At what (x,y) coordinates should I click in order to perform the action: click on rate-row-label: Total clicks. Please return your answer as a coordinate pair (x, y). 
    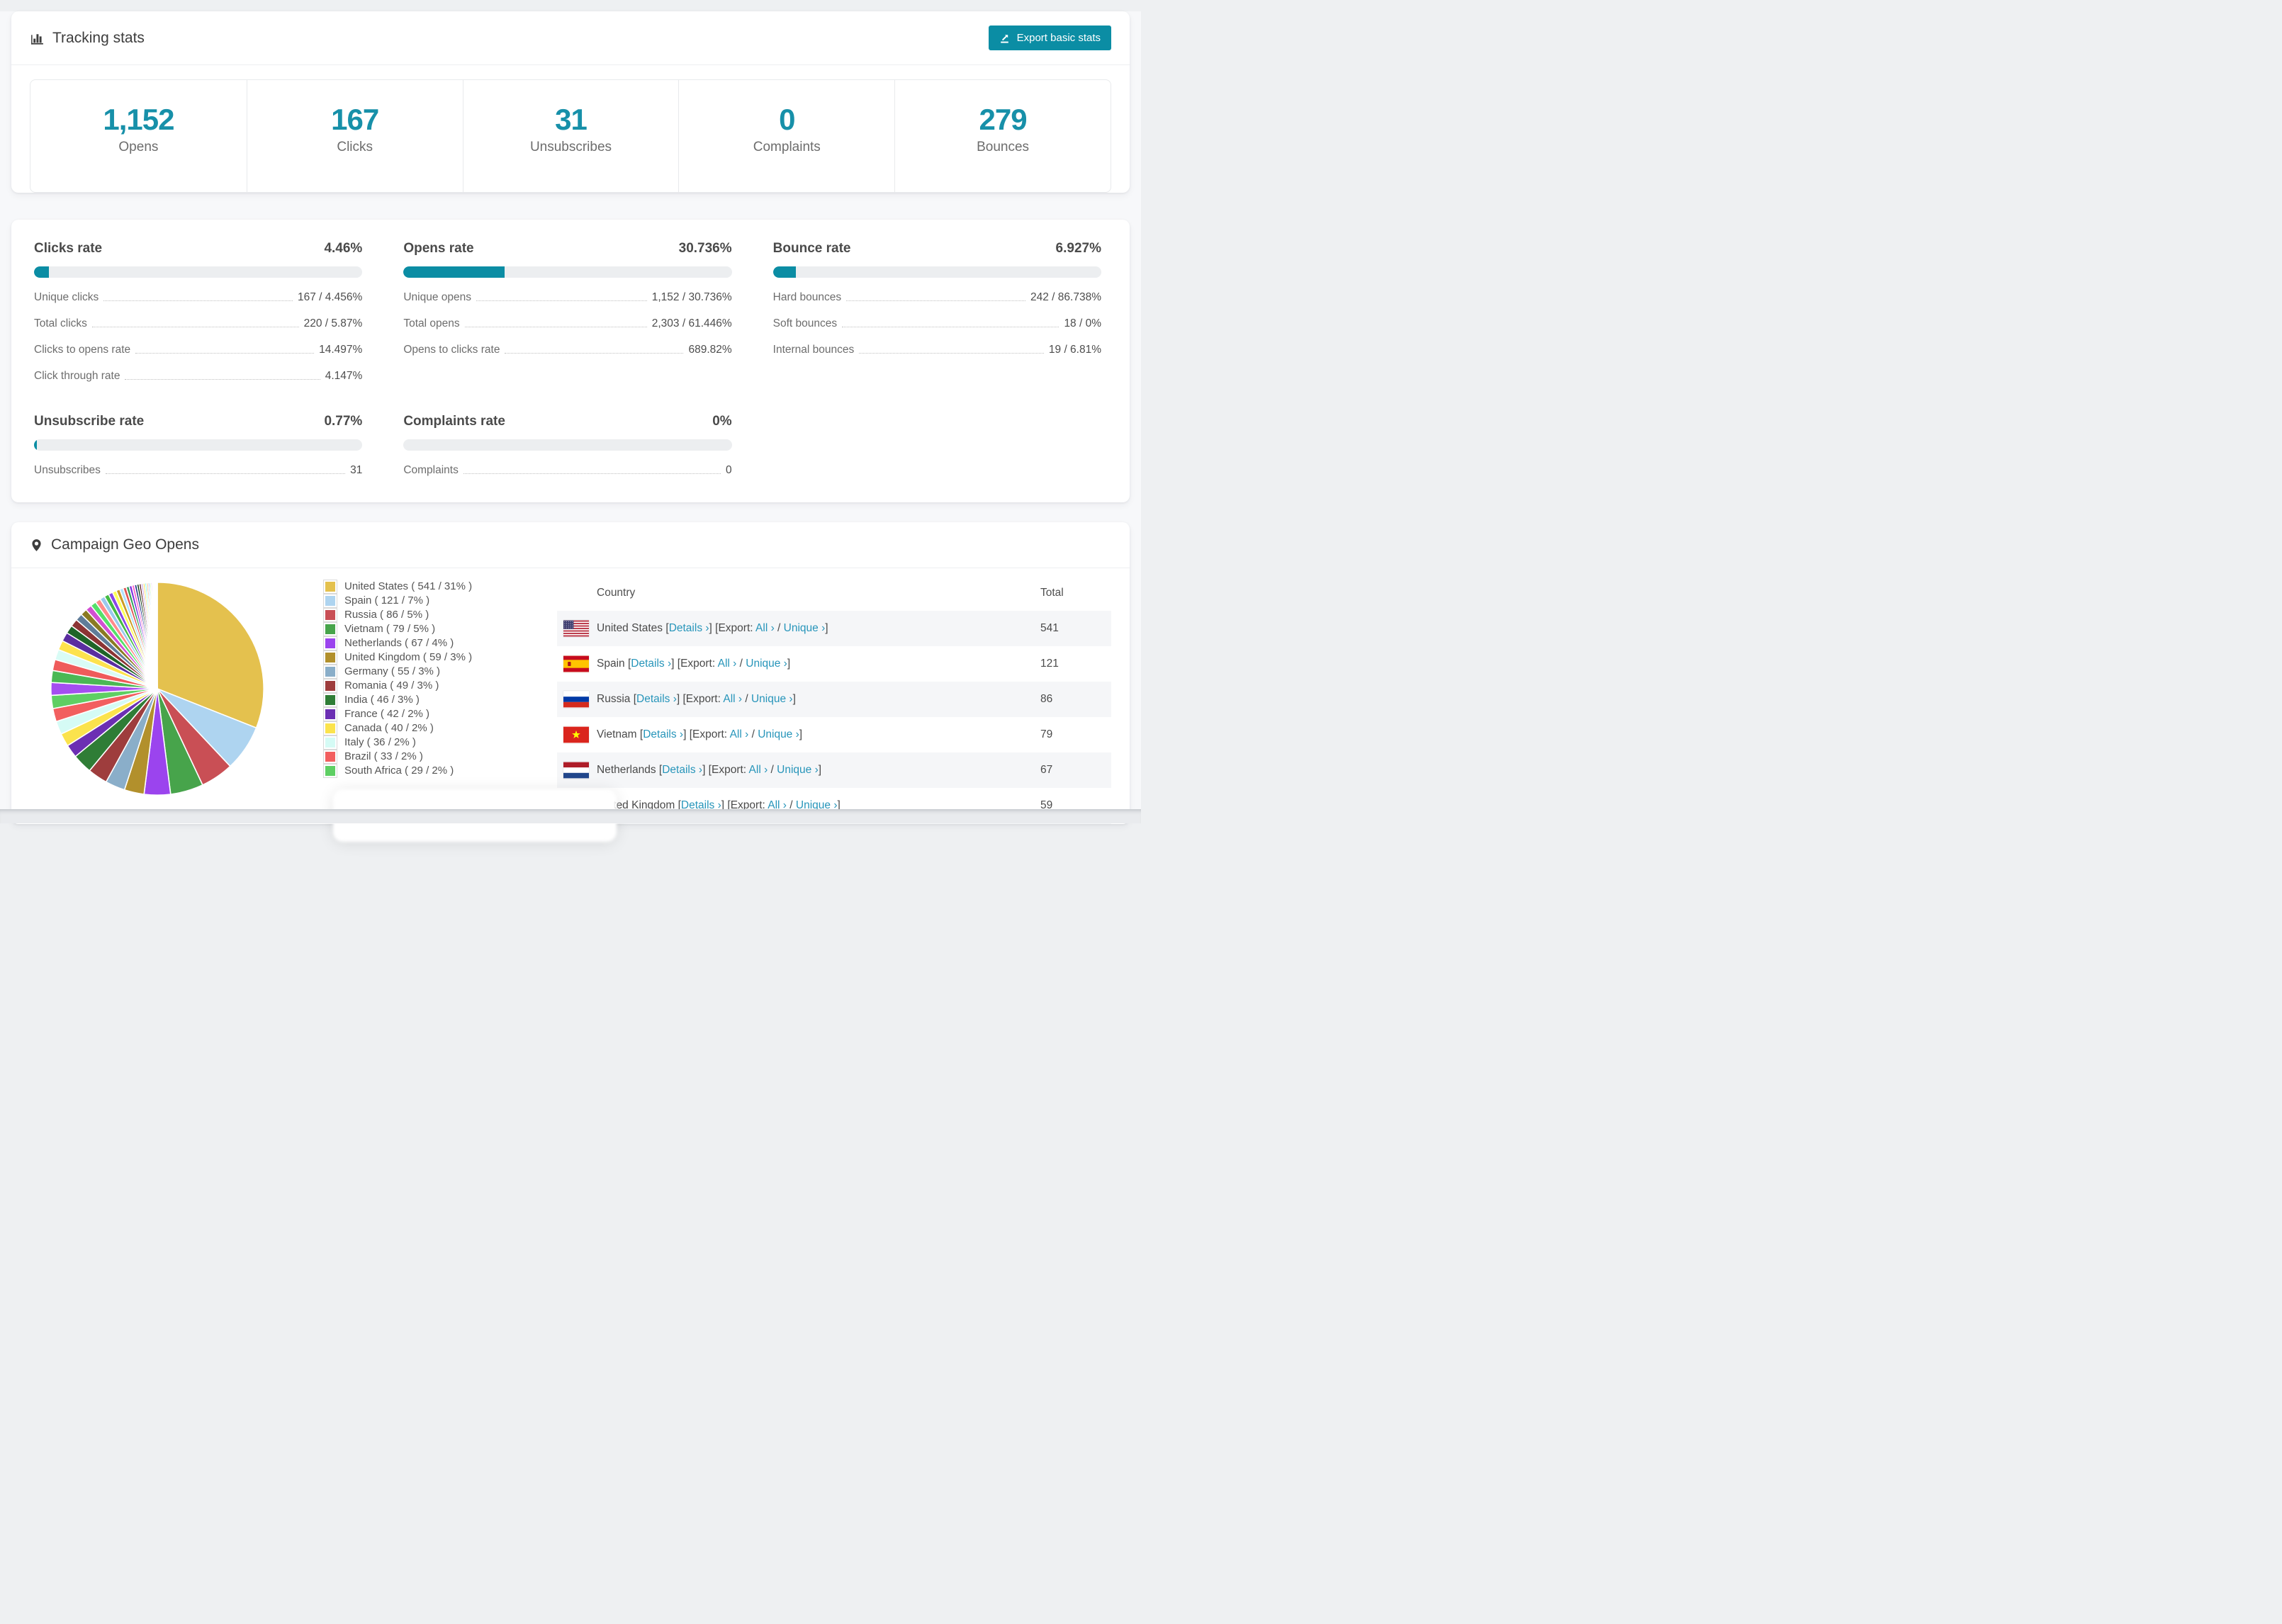
    Looking at the image, I should click on (60, 323).